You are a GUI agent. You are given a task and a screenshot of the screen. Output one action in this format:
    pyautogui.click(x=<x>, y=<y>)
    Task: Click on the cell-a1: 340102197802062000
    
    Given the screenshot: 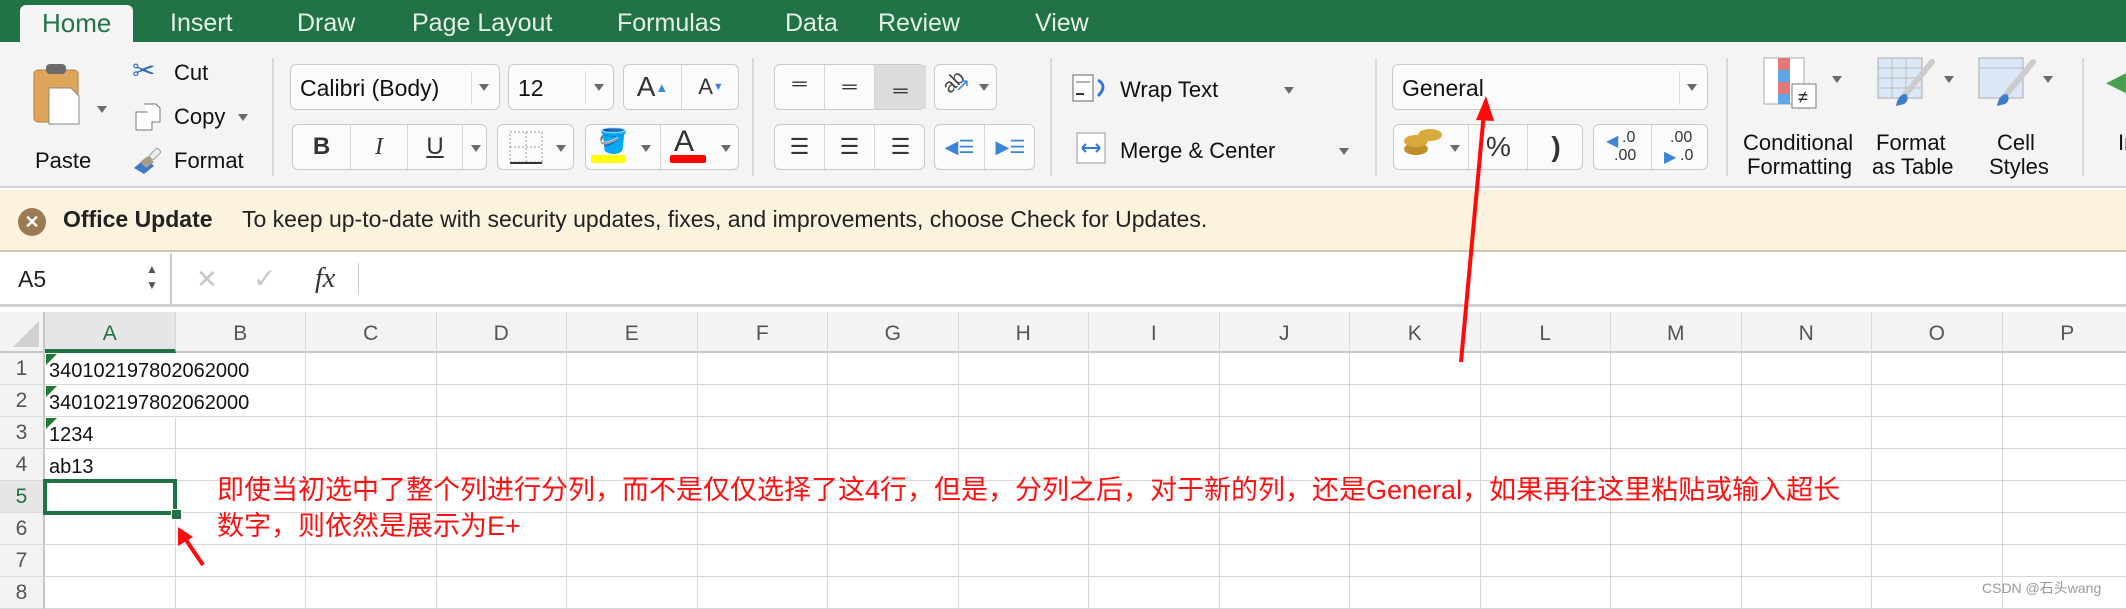 What is the action you would take?
    pyautogui.click(x=110, y=369)
    